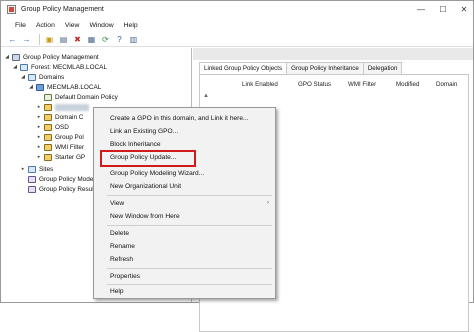 The image size is (474, 332). Describe the element at coordinates (49, 39) in the screenshot. I see `folder-icon: ▣` at that location.